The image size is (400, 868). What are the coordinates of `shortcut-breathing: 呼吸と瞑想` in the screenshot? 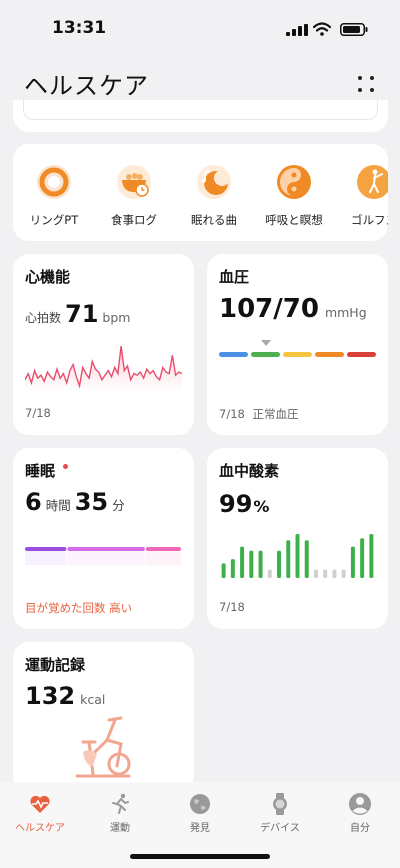 It's located at (294, 196).